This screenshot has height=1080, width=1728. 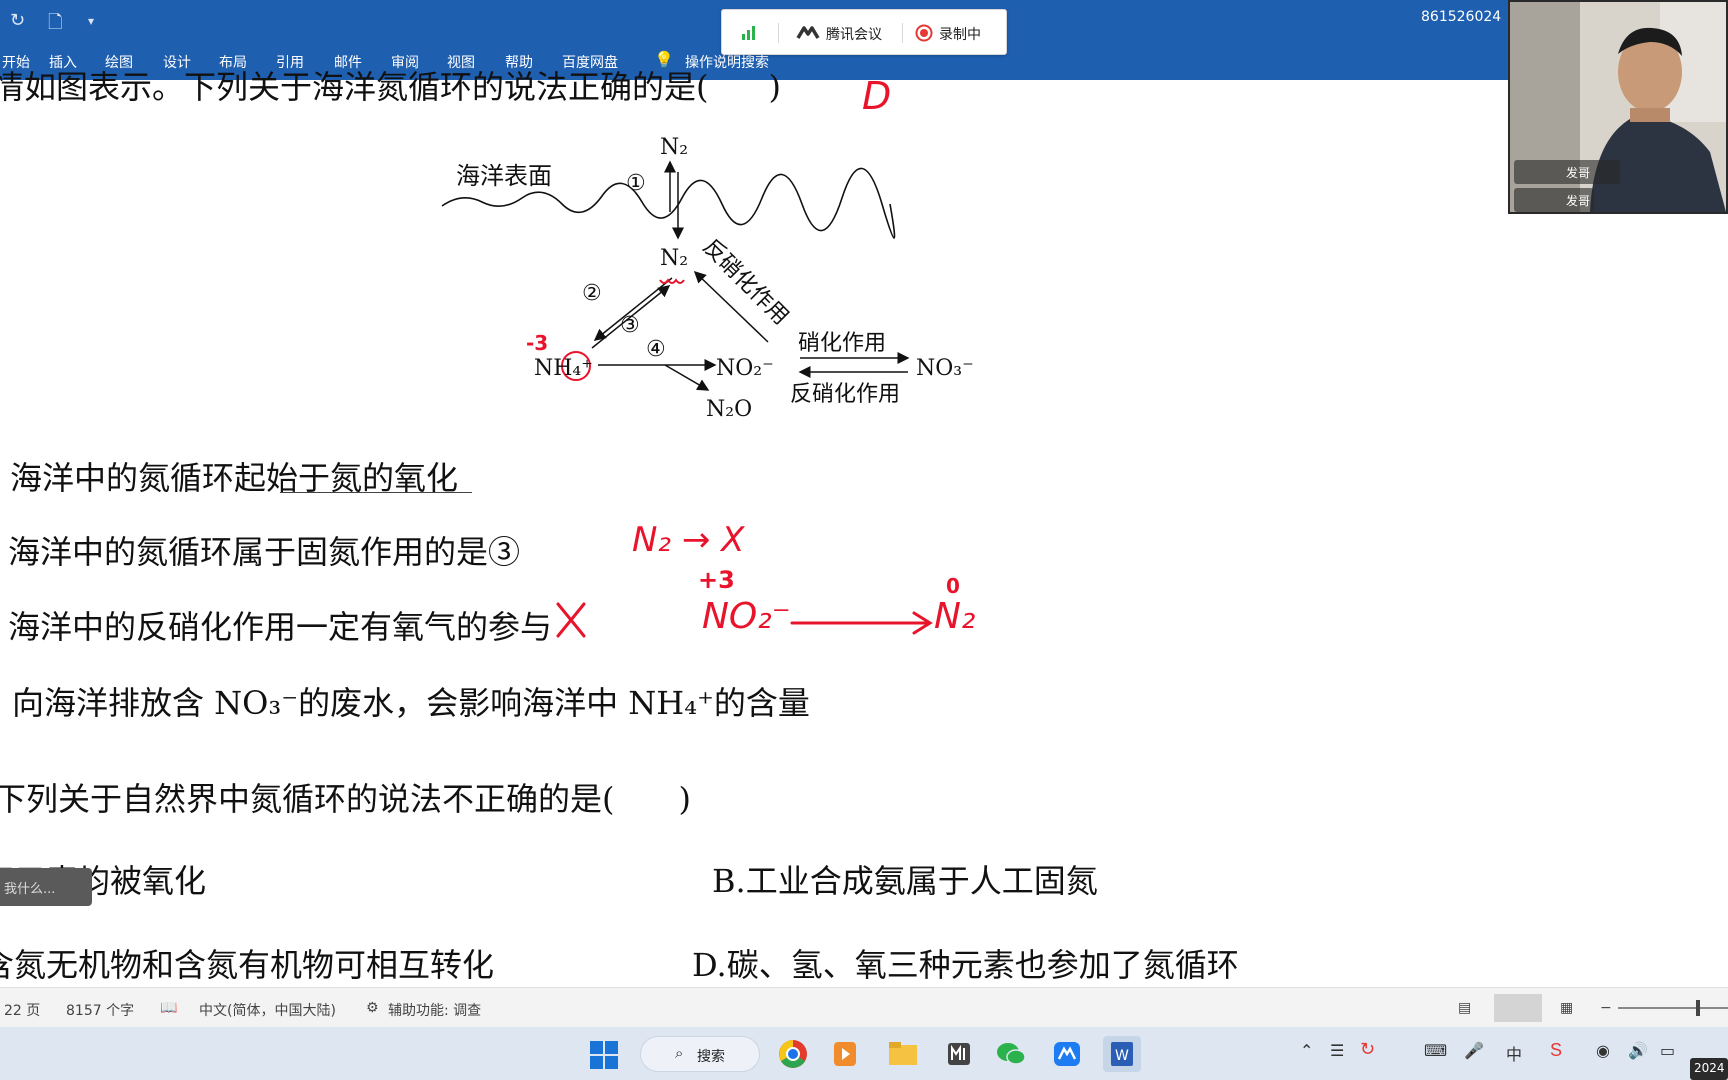 What do you see at coordinates (845, 1054) in the screenshot?
I see `media-player-icon` at bounding box center [845, 1054].